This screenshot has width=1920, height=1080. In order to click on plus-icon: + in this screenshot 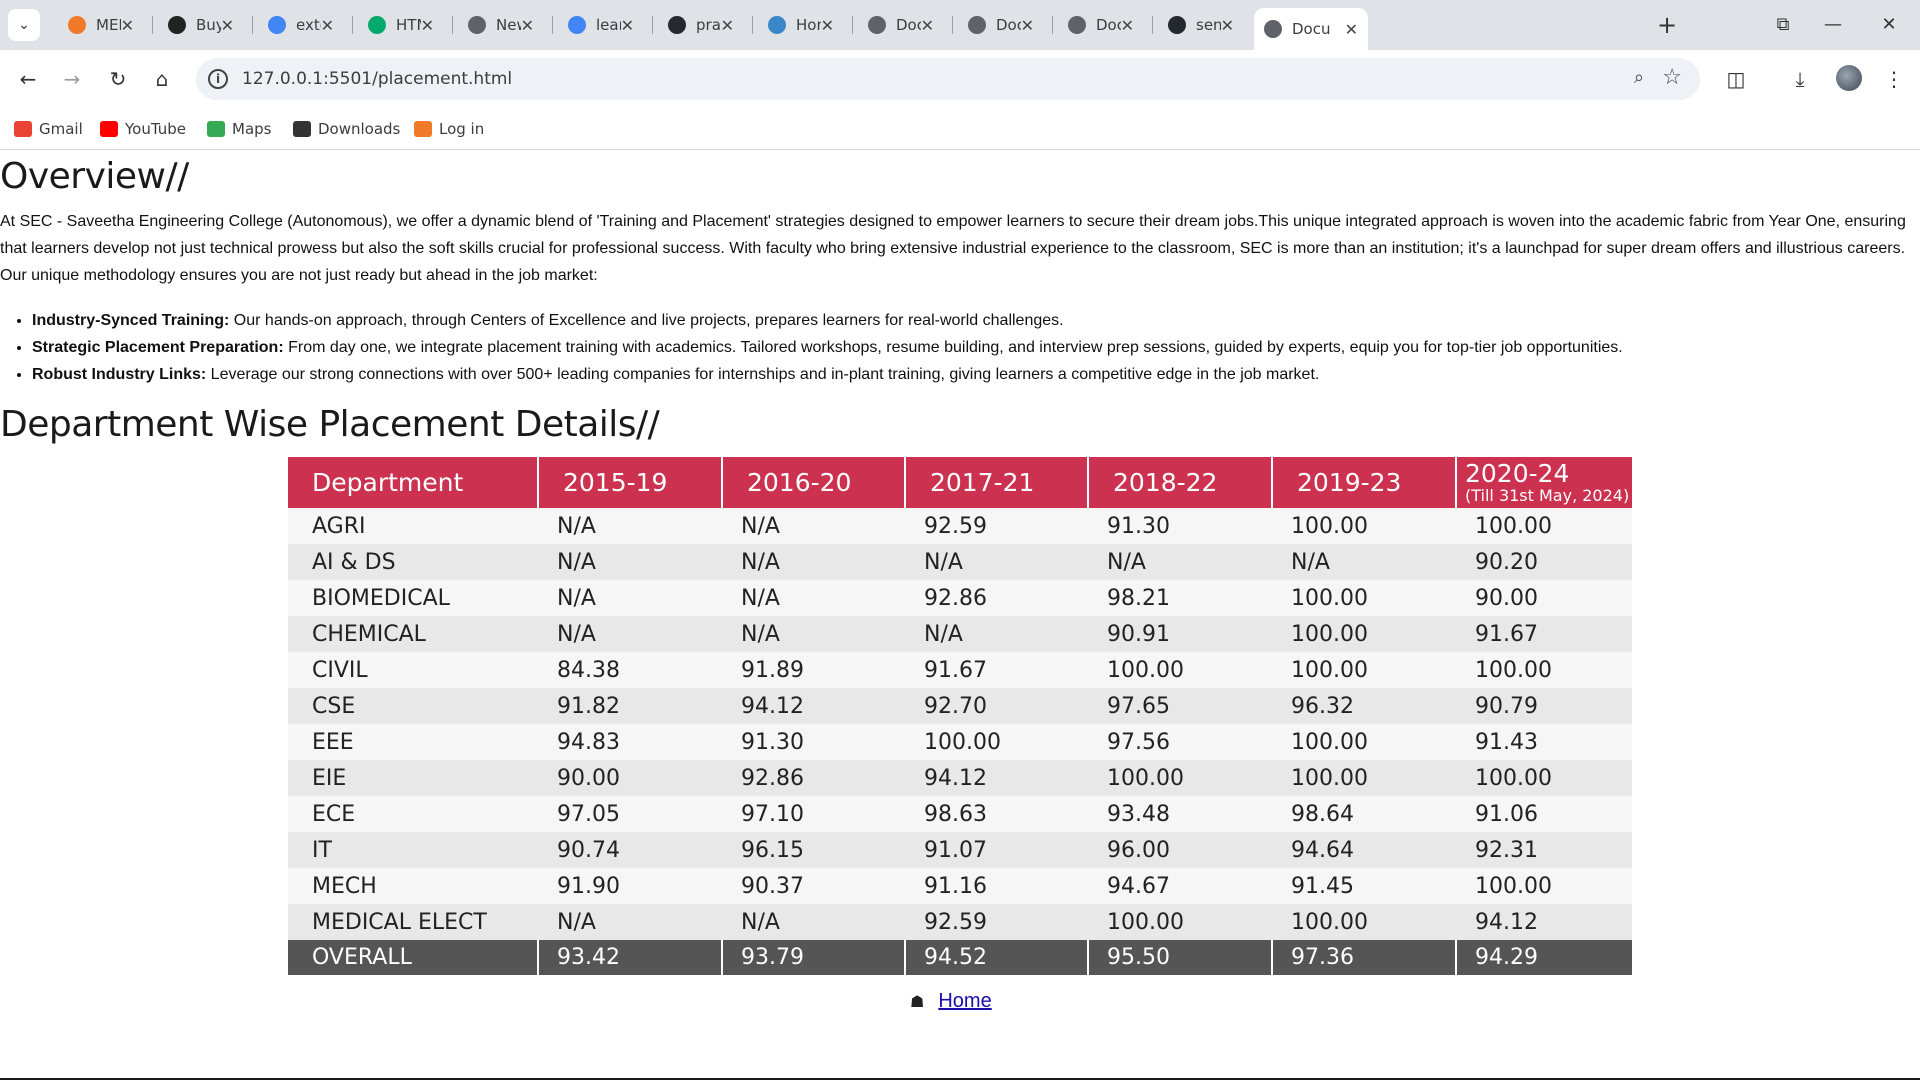, I will do `click(1667, 25)`.